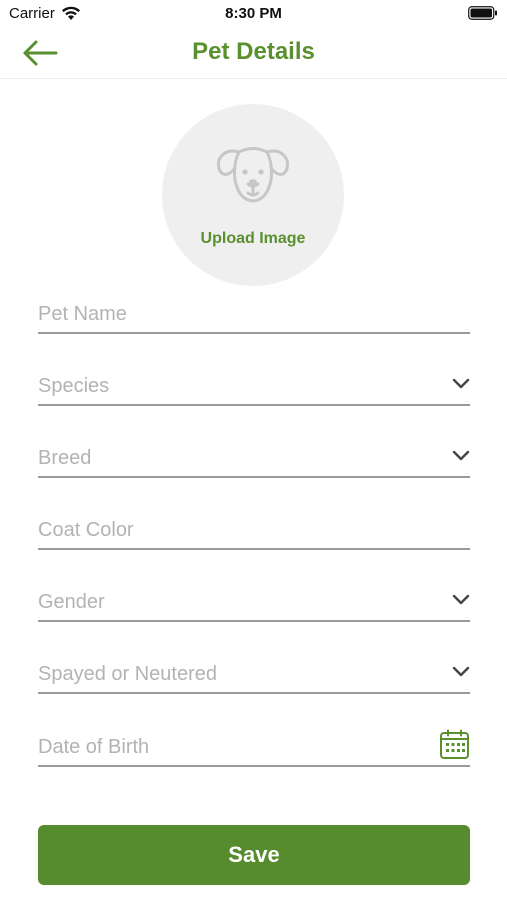 This screenshot has height=900, width=507. I want to click on date-of-birth-input: Date of Birth, so click(254, 745).